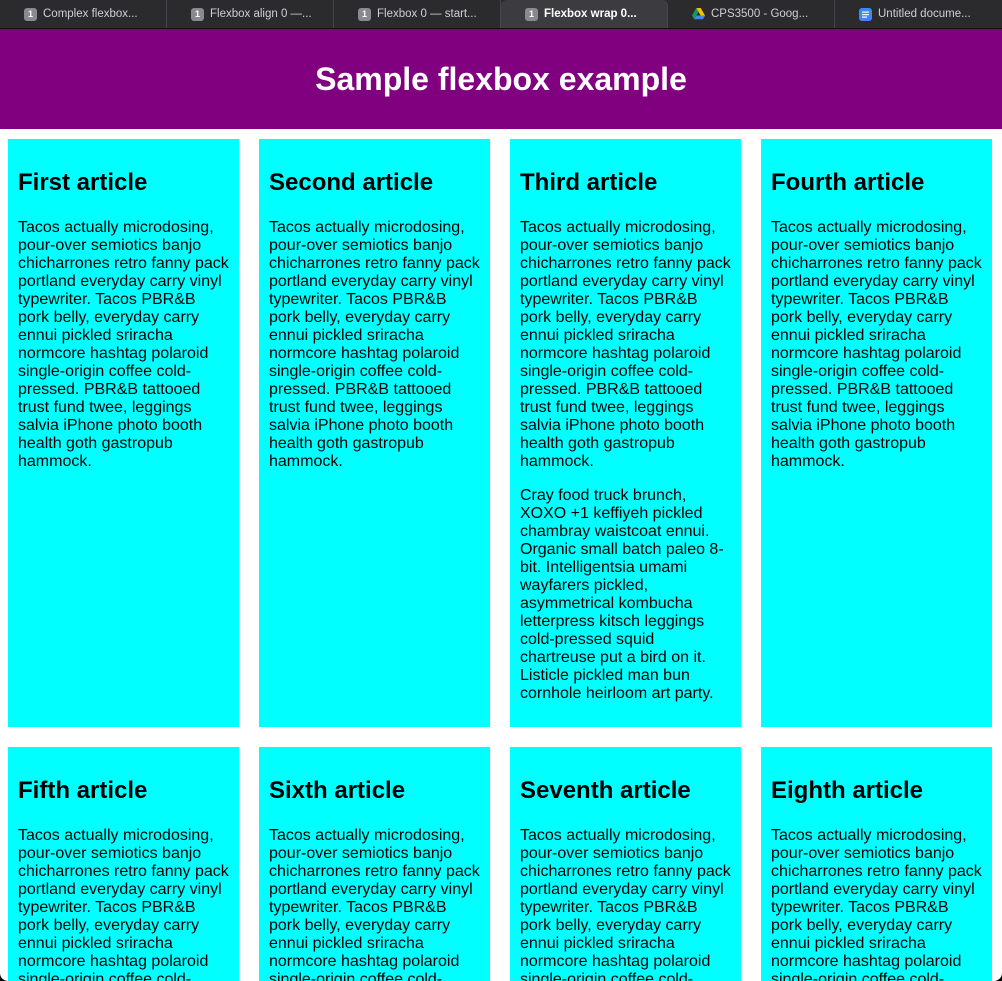  What do you see at coordinates (83, 790) in the screenshot?
I see `article-heading: Fifth article` at bounding box center [83, 790].